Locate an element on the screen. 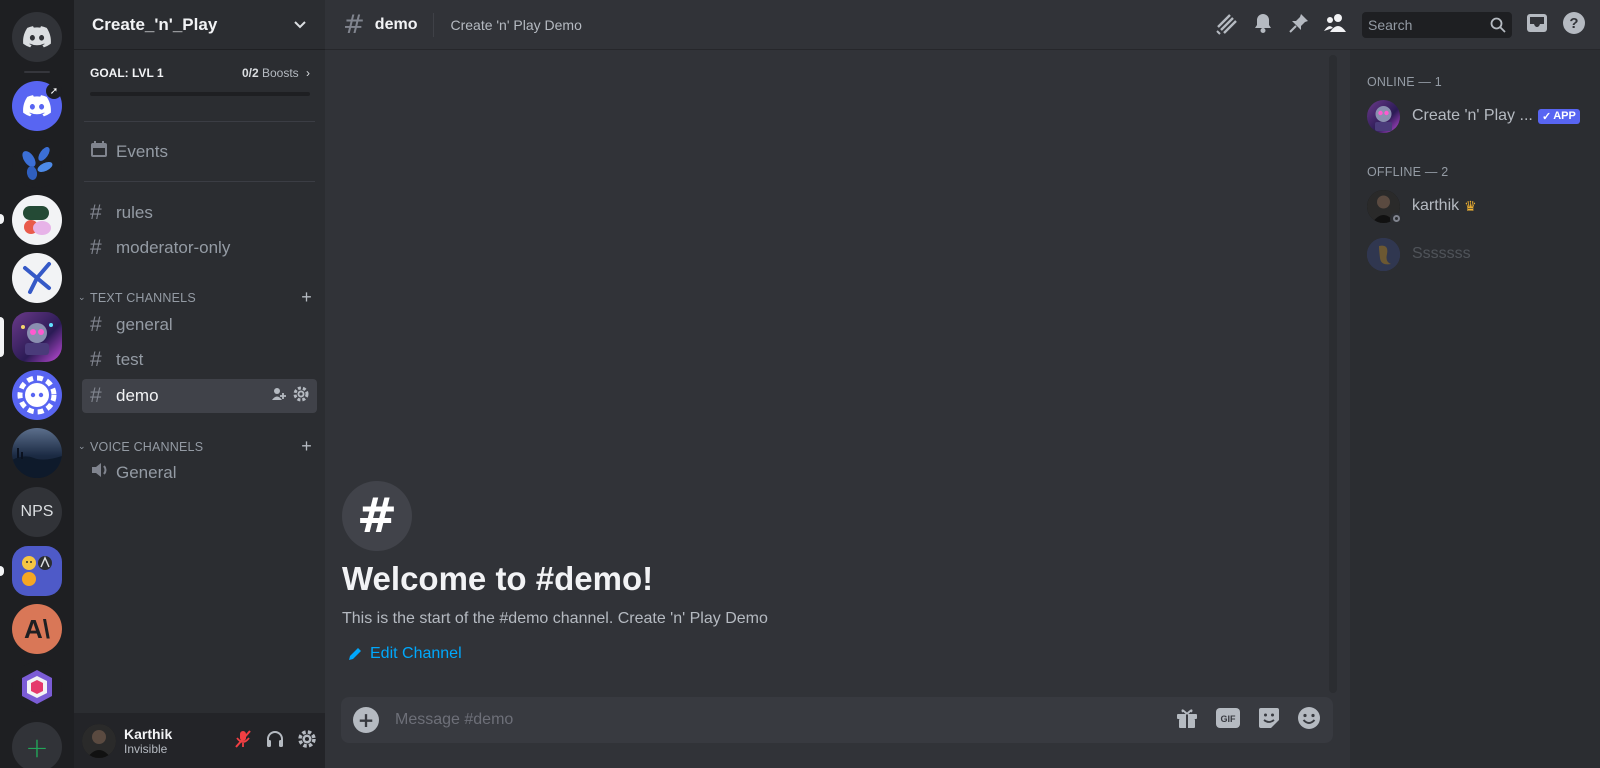  user-settings-gear-icon is located at coordinates (307, 741).